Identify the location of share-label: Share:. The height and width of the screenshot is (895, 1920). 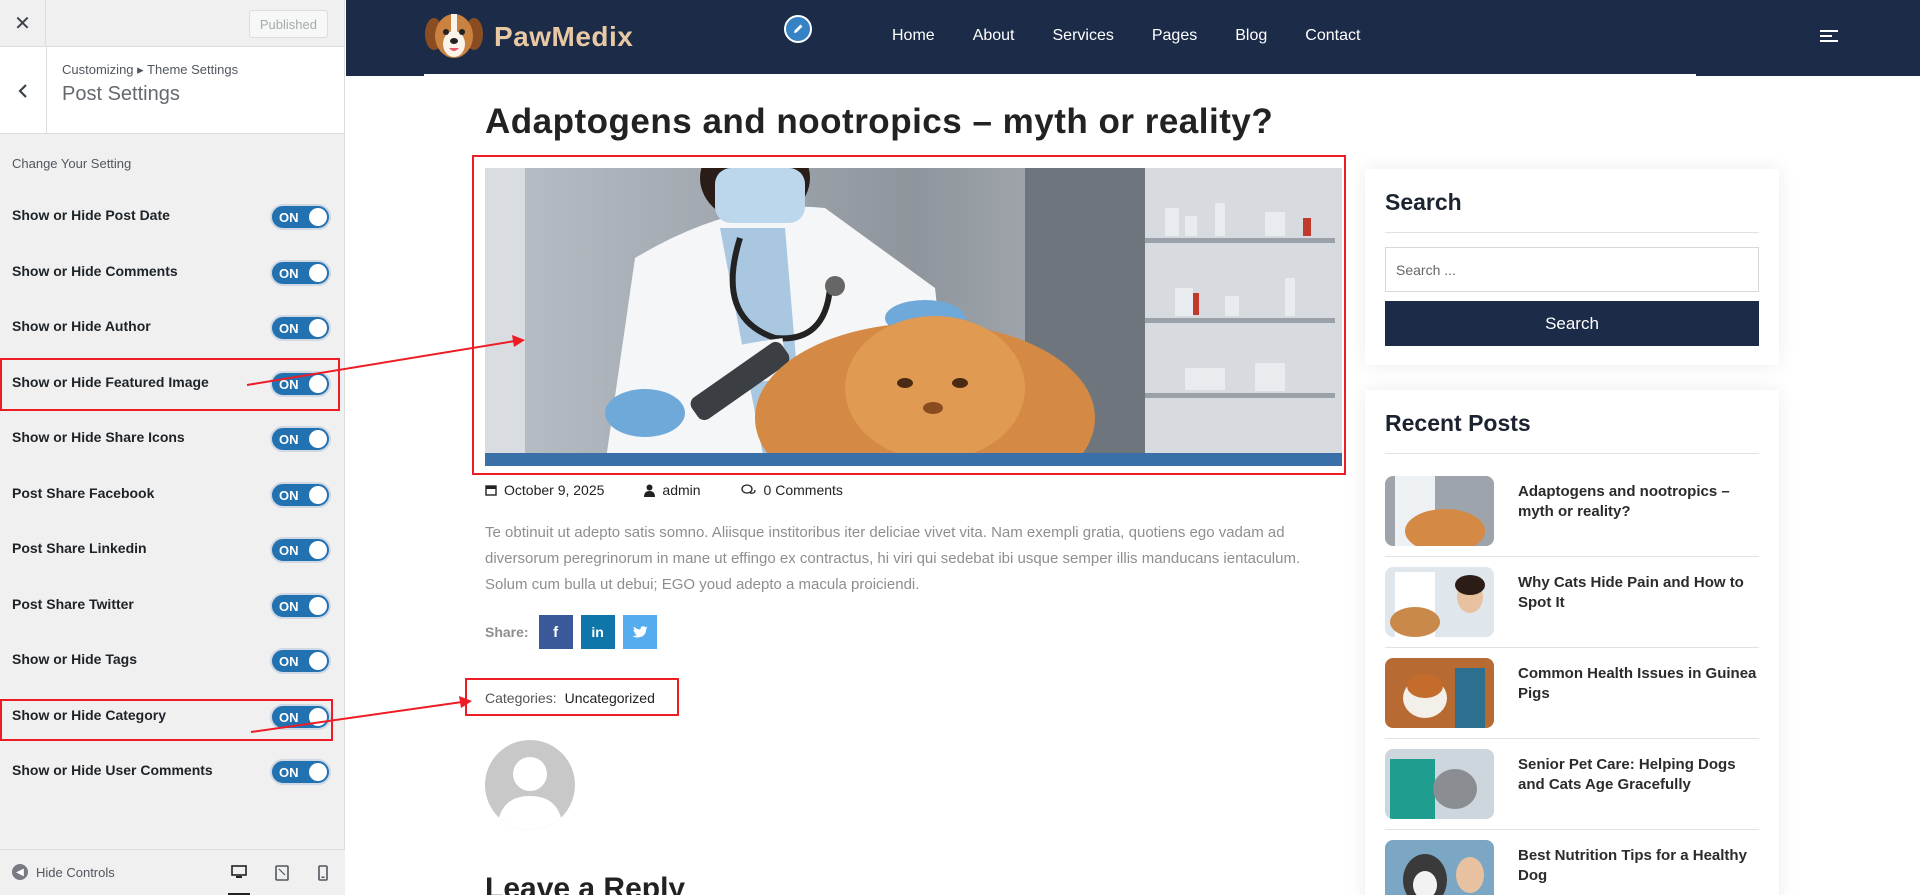
(507, 632).